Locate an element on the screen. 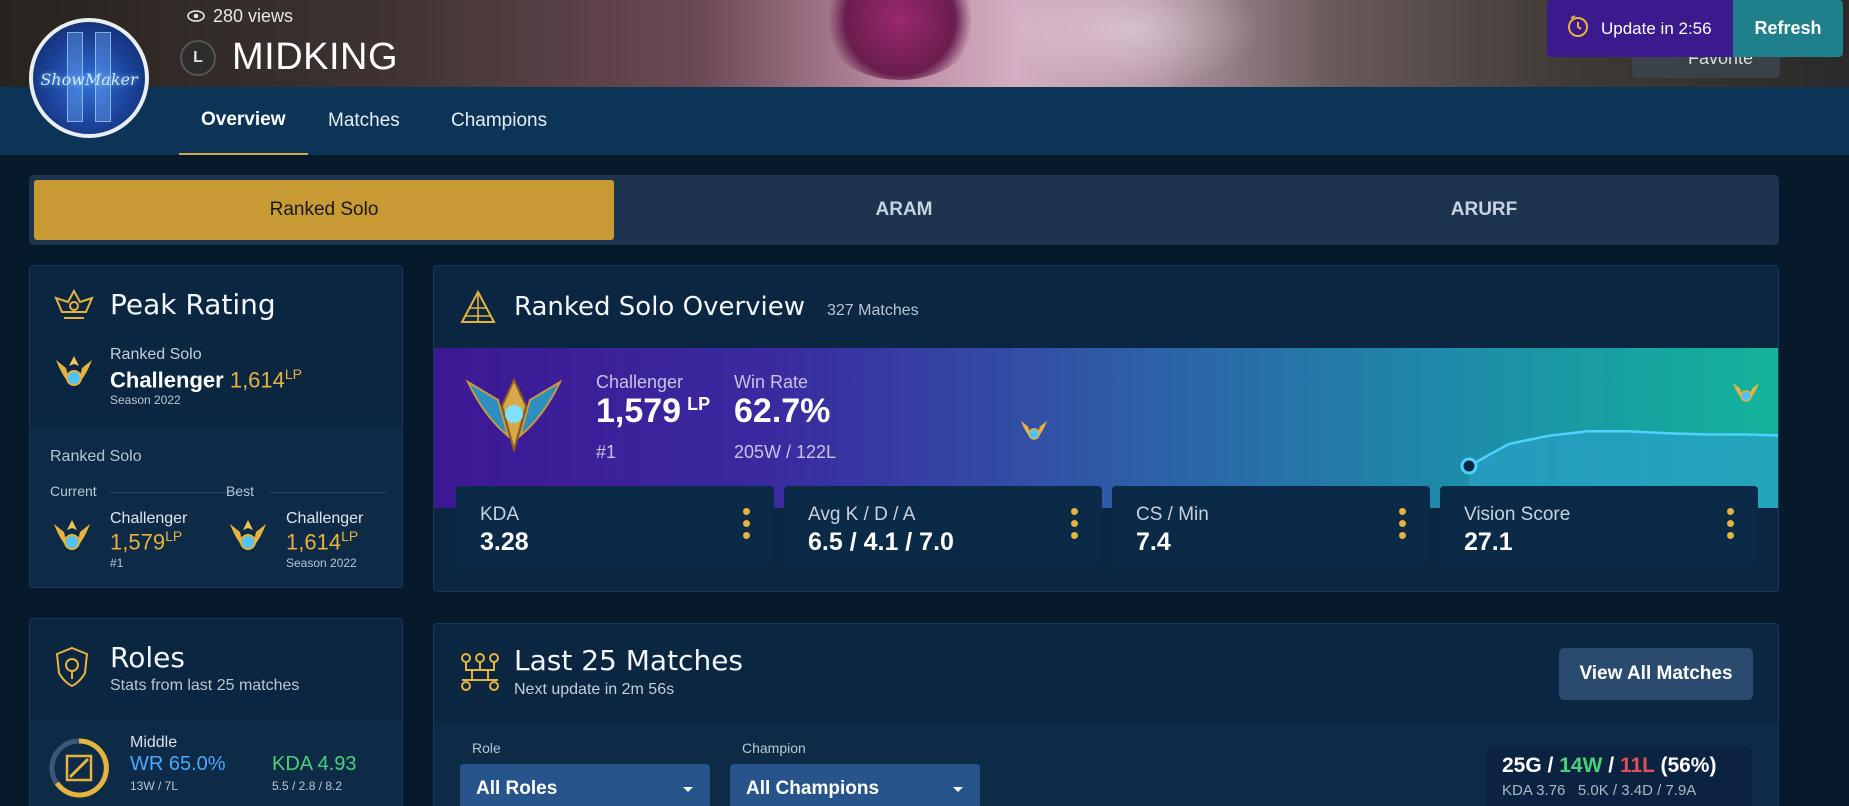  role-kda: KDA 4.93 is located at coordinates (314, 764).